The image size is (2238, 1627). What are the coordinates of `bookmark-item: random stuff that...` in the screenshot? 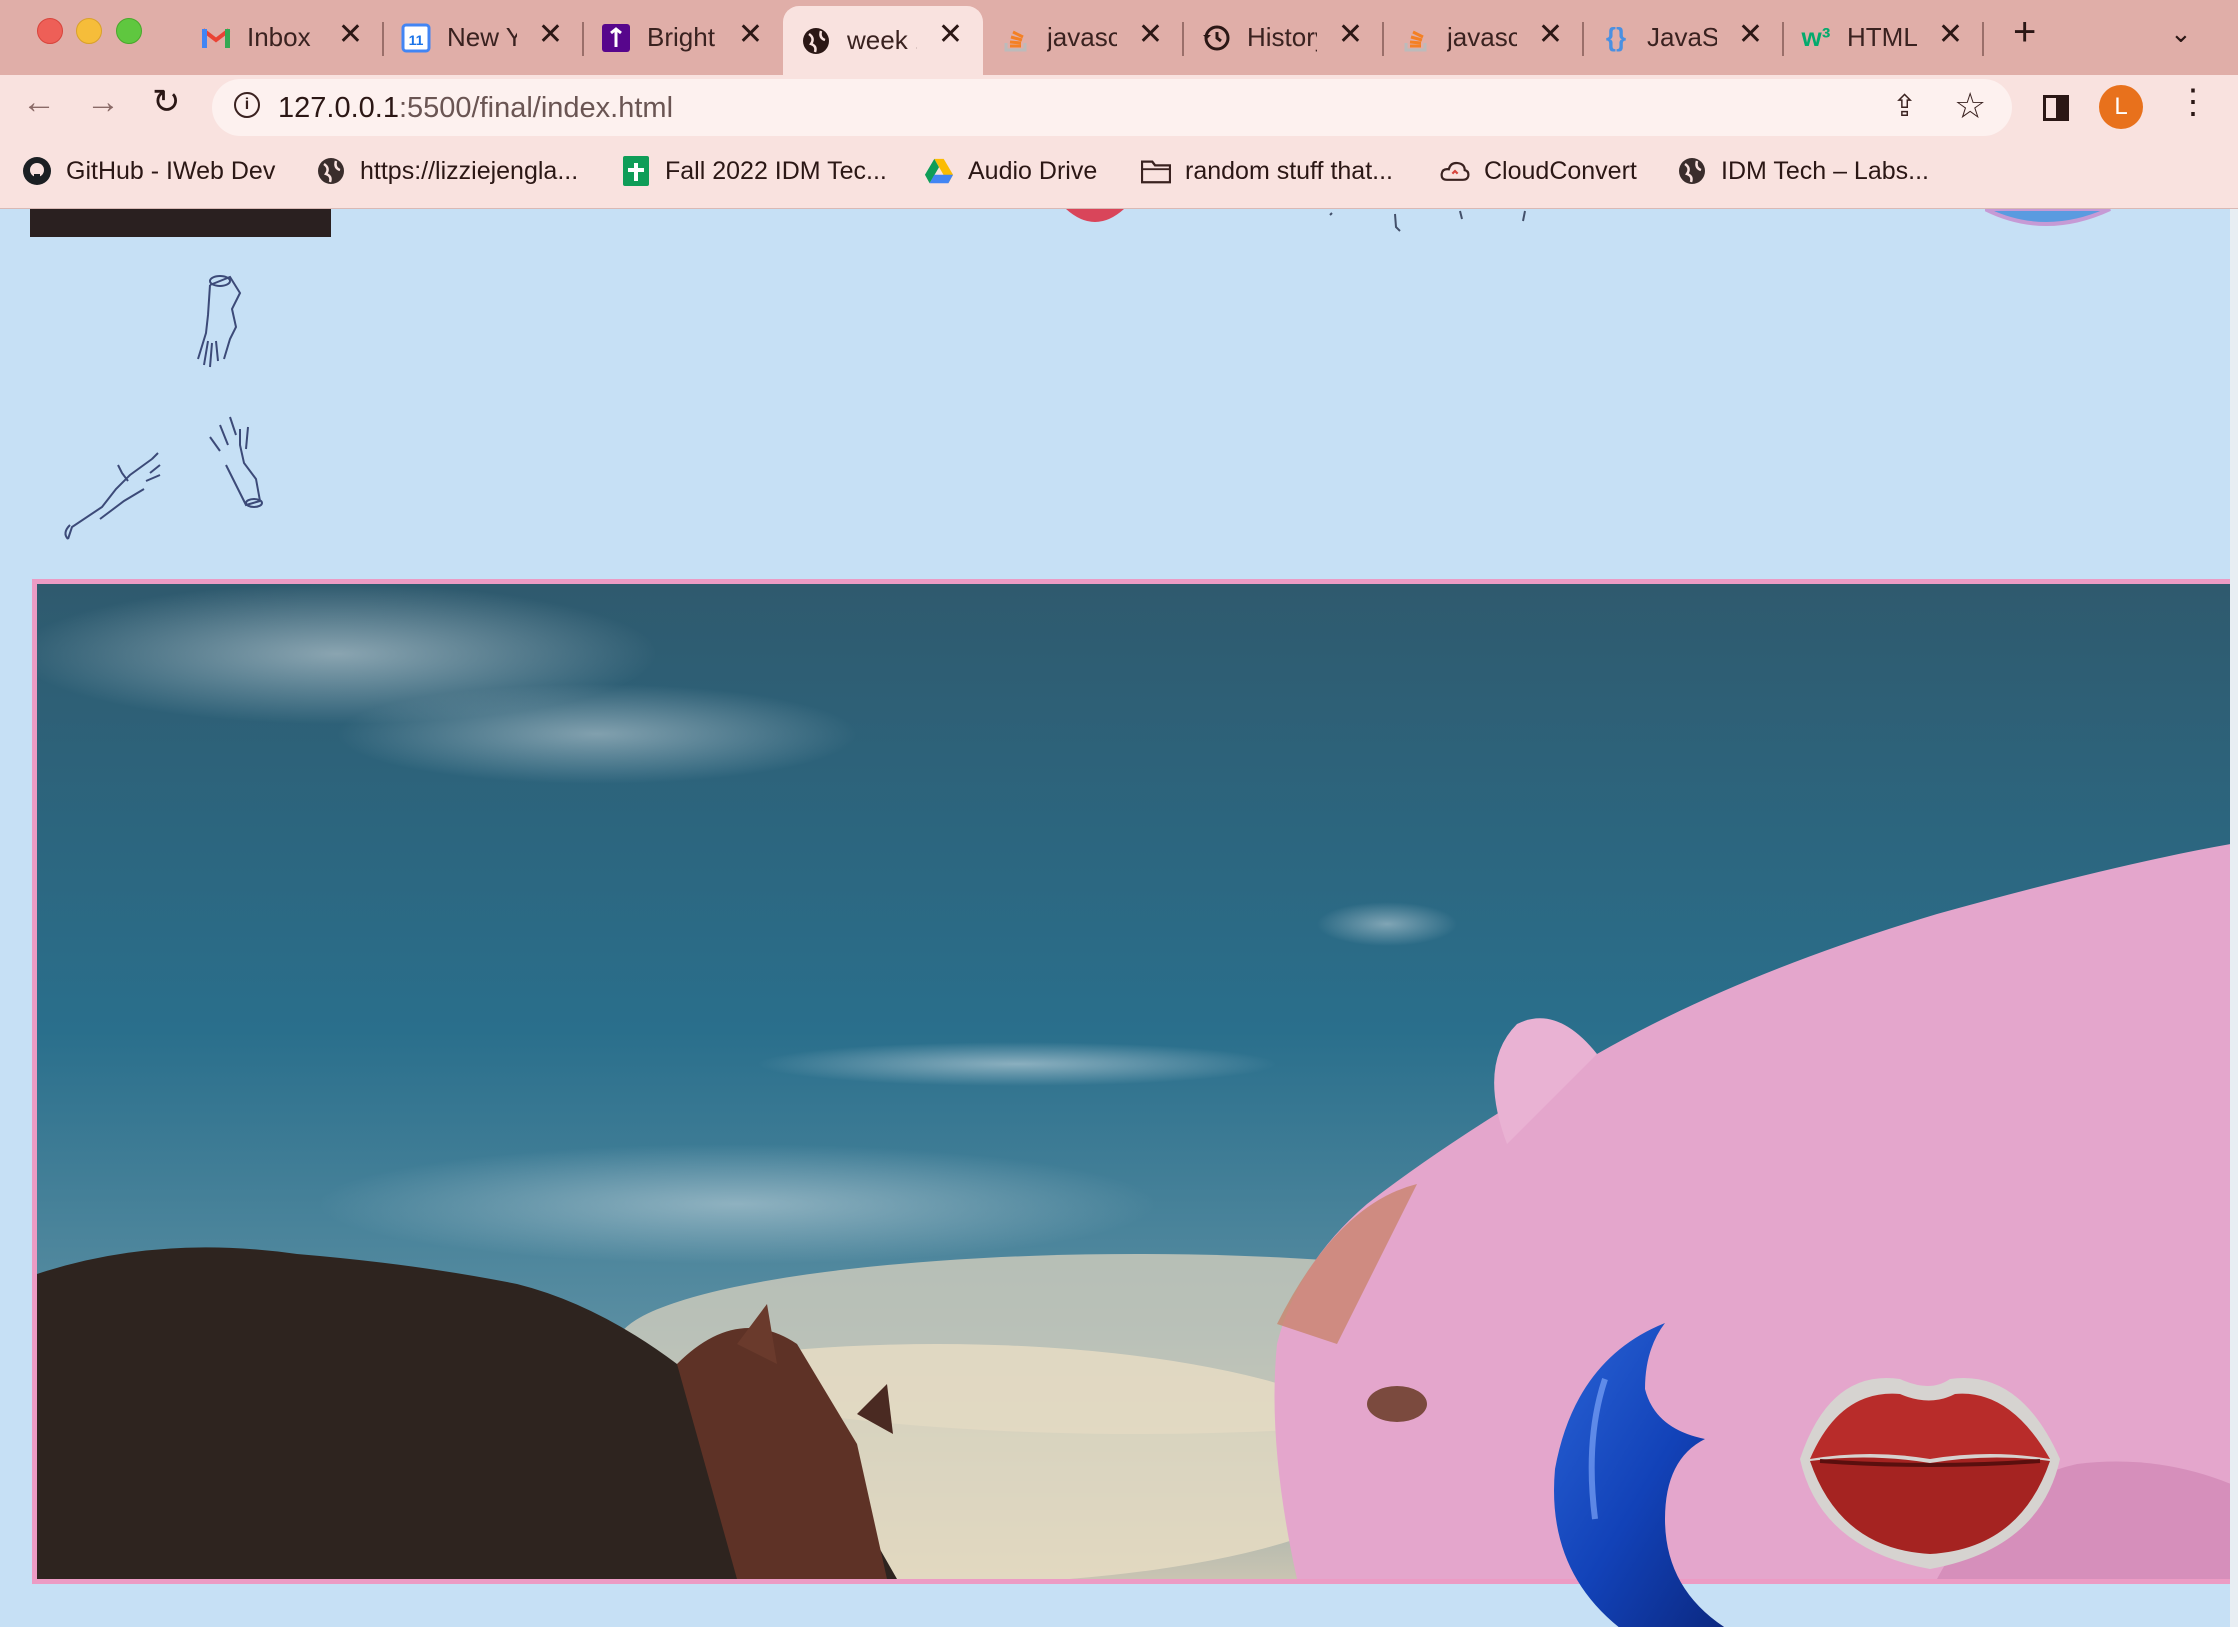 It's located at (1267, 171).